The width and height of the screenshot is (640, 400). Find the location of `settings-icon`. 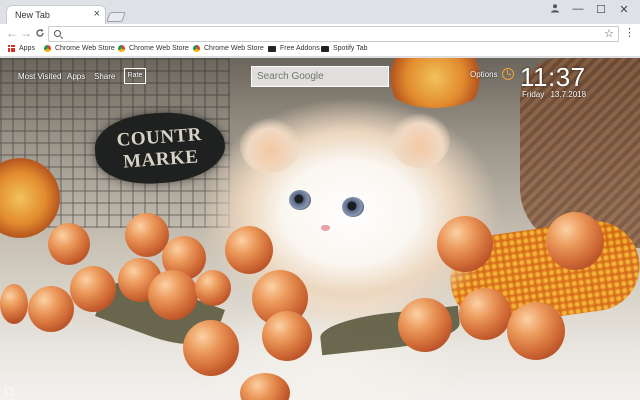

settings-icon is located at coordinates (9, 391).